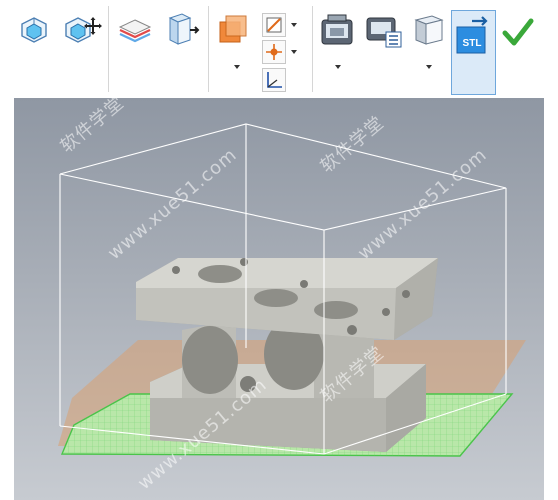 This screenshot has width=558, height=500. I want to click on view-cube-button, so click(34, 30).